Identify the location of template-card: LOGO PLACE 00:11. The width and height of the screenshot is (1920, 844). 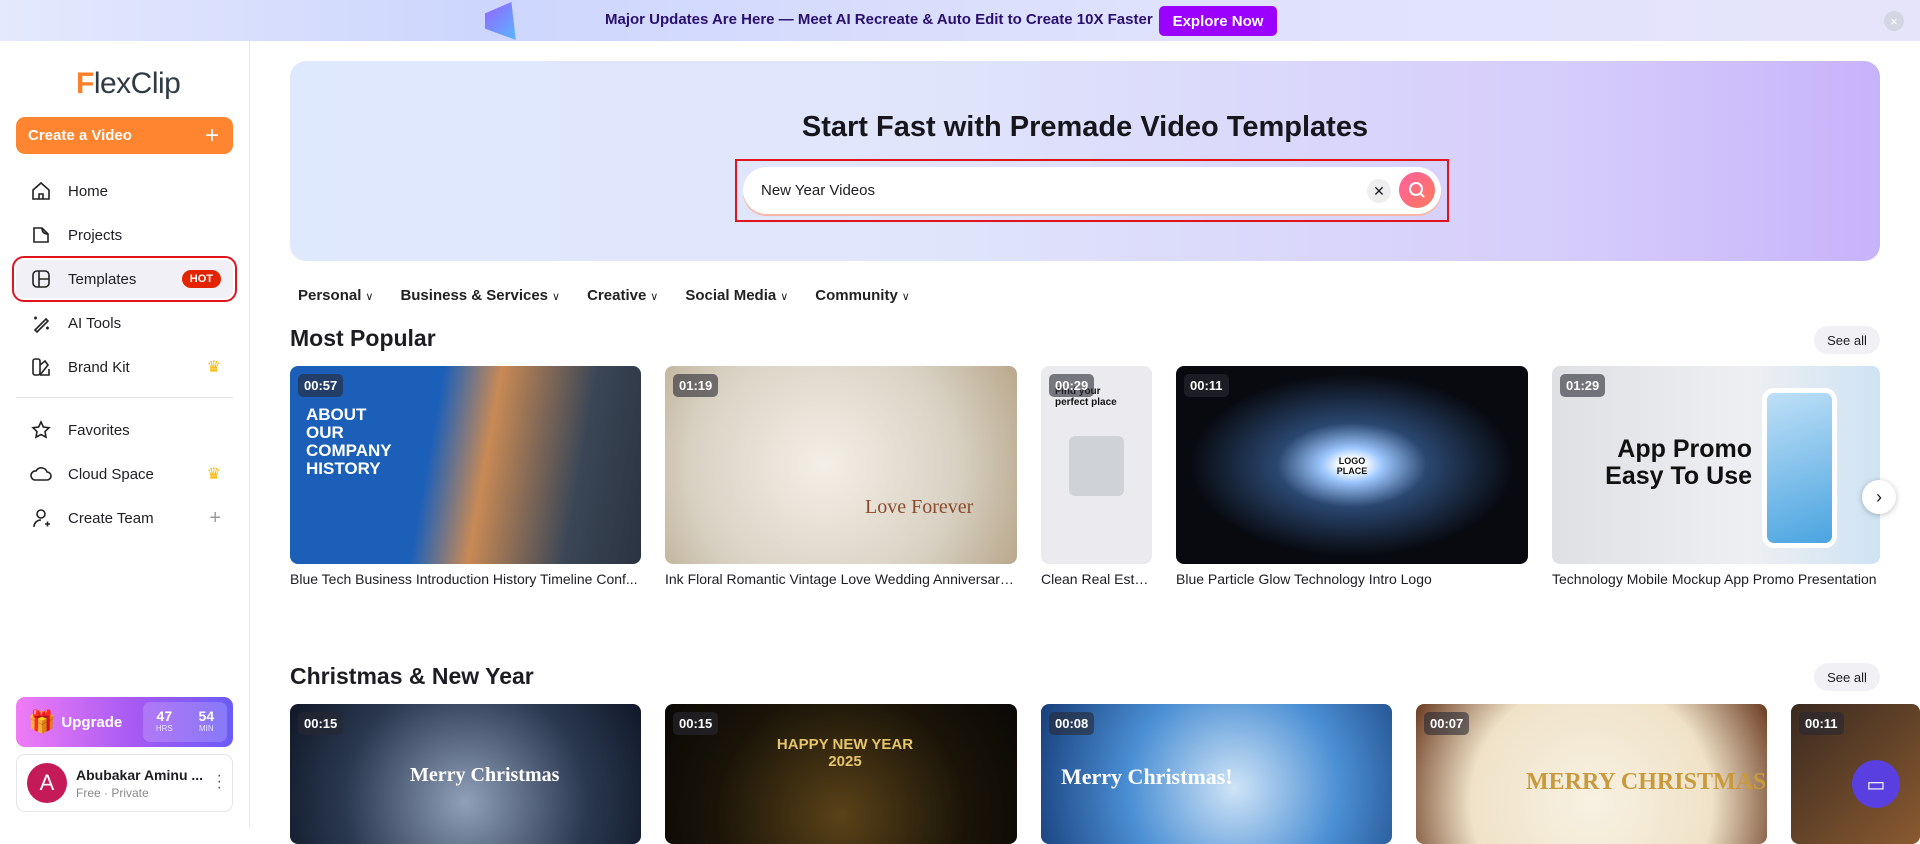
(1352, 465).